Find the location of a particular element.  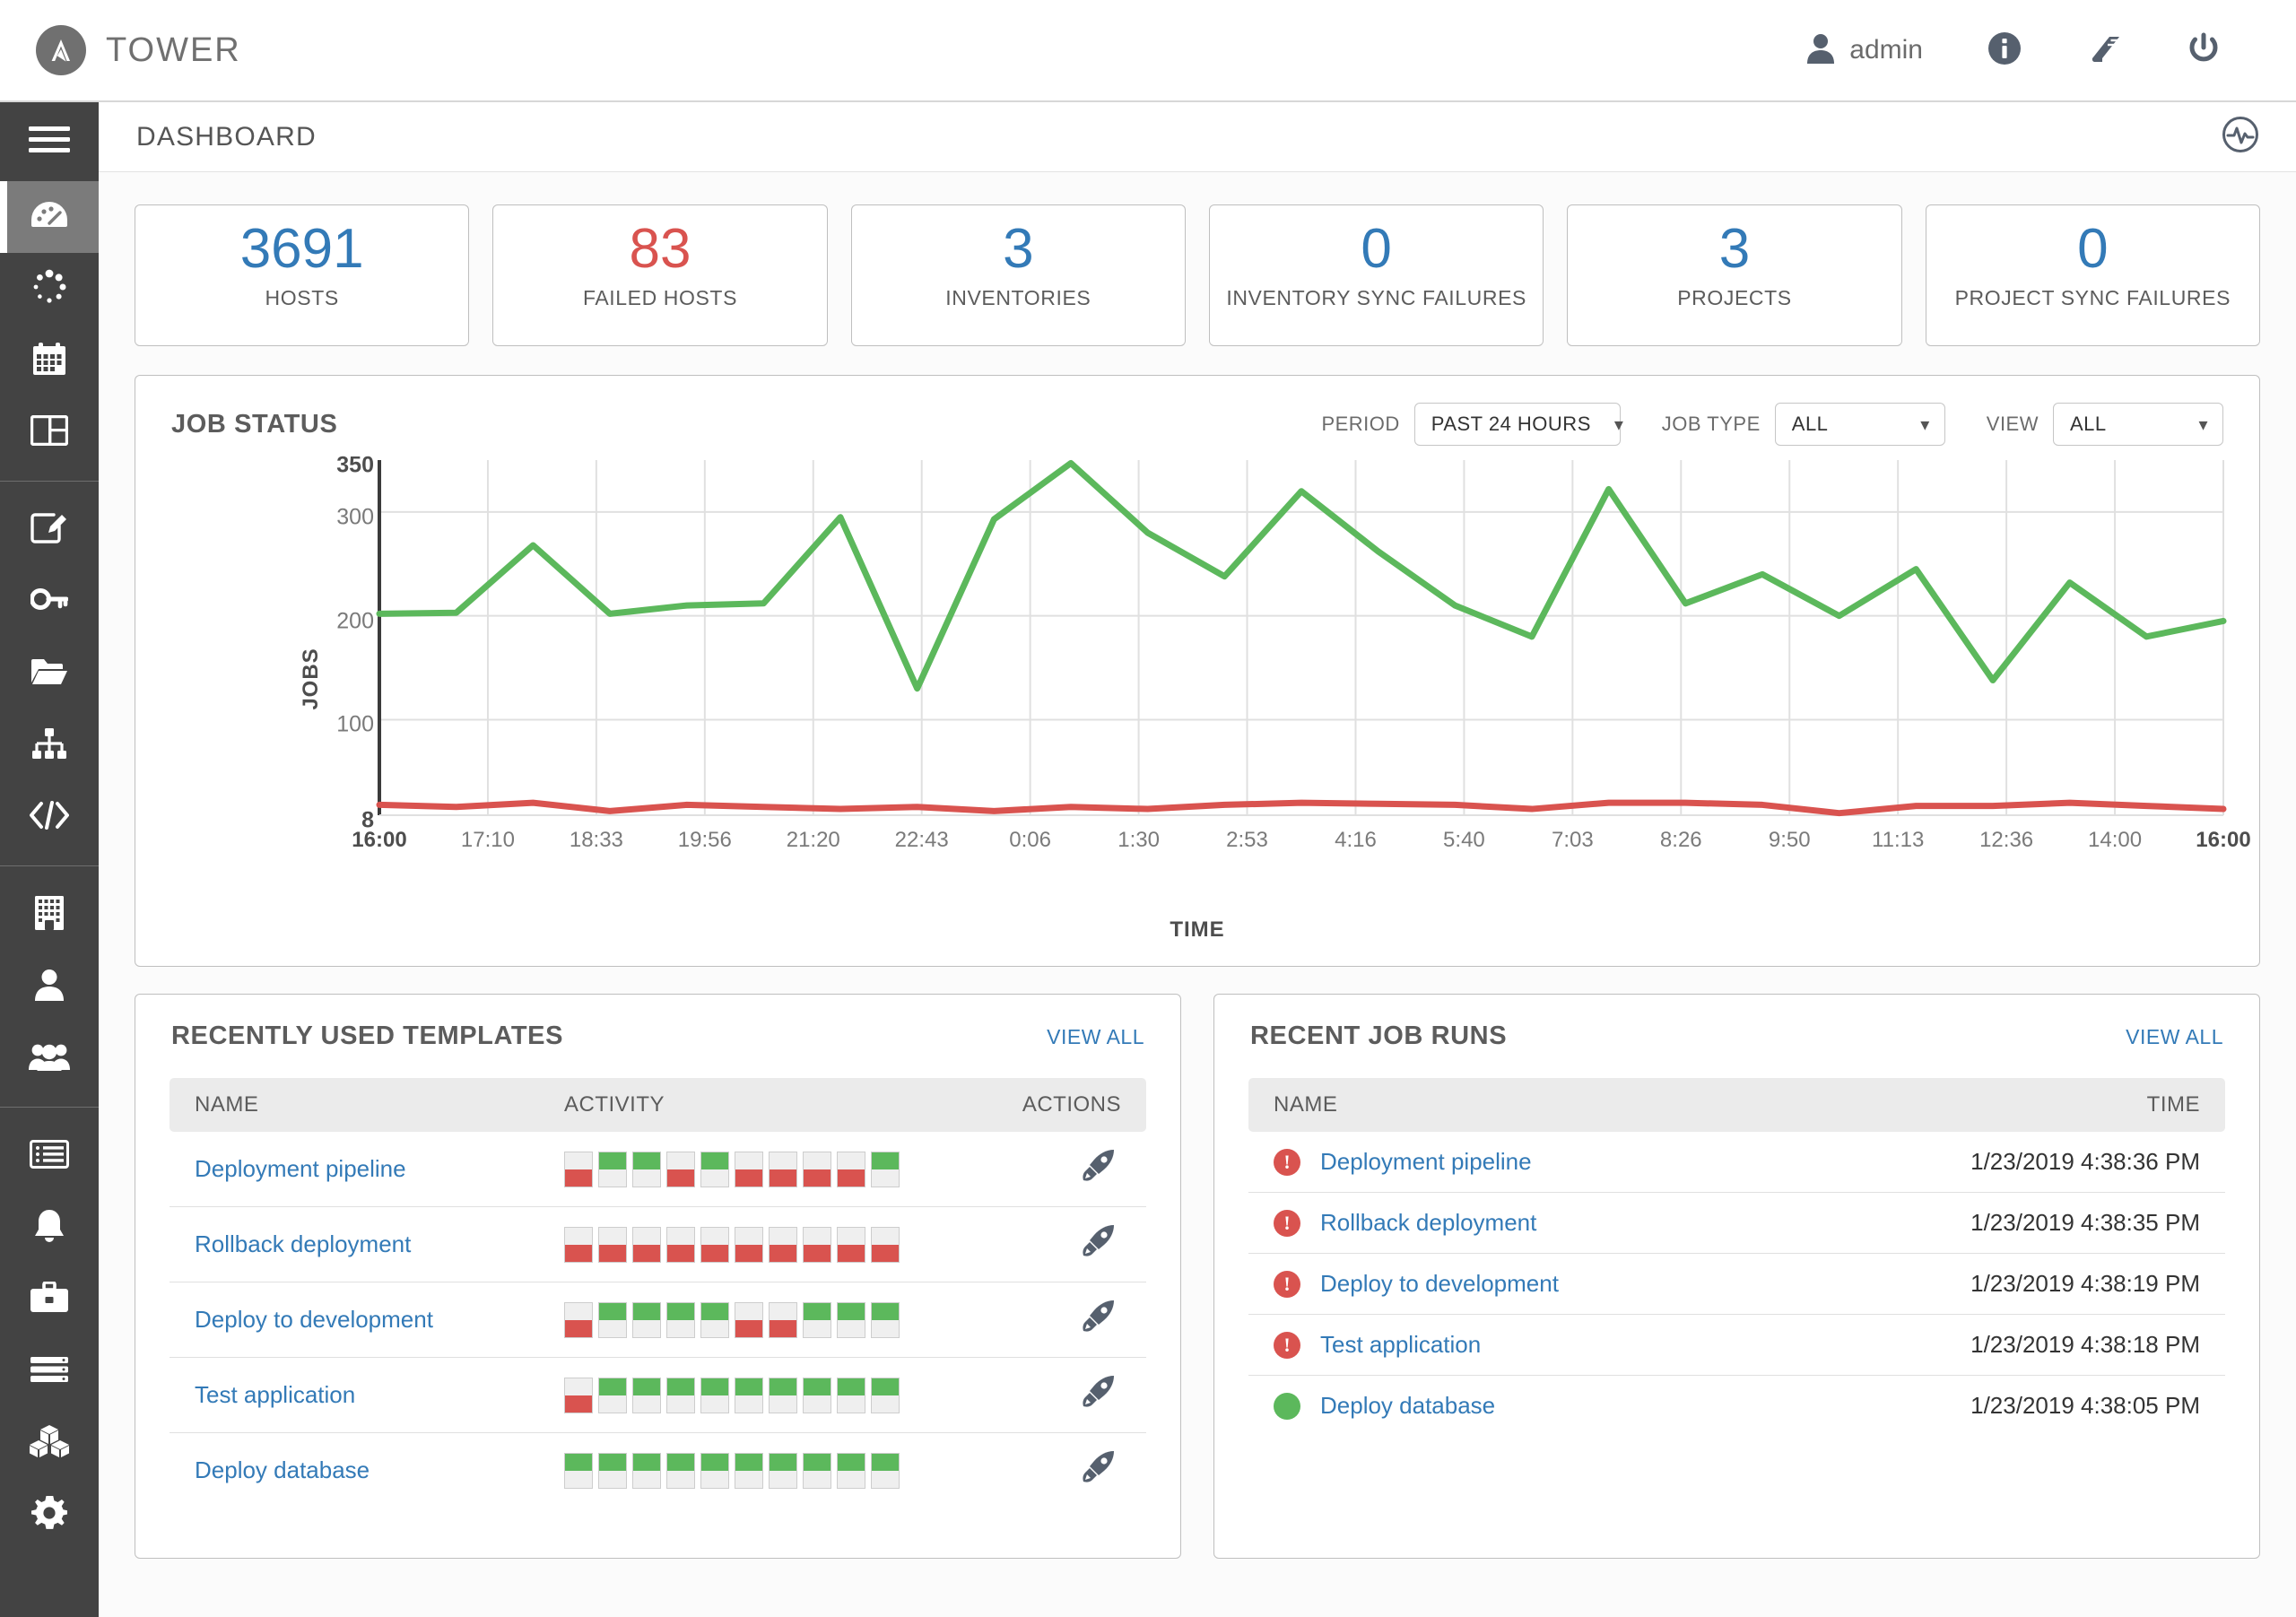

sidebar-toggle-button is located at coordinates (49, 141).